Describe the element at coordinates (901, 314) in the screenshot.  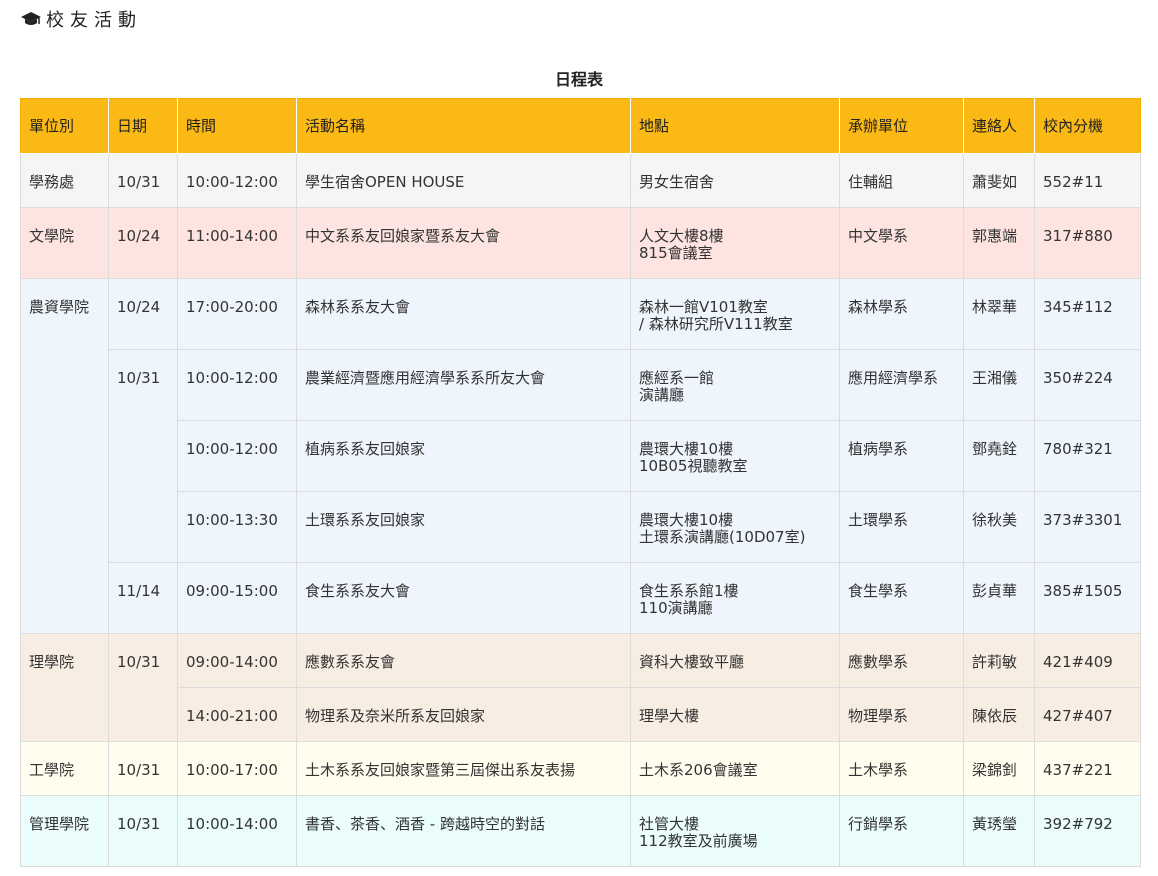
I see `organizer-cell: 森林學系` at that location.